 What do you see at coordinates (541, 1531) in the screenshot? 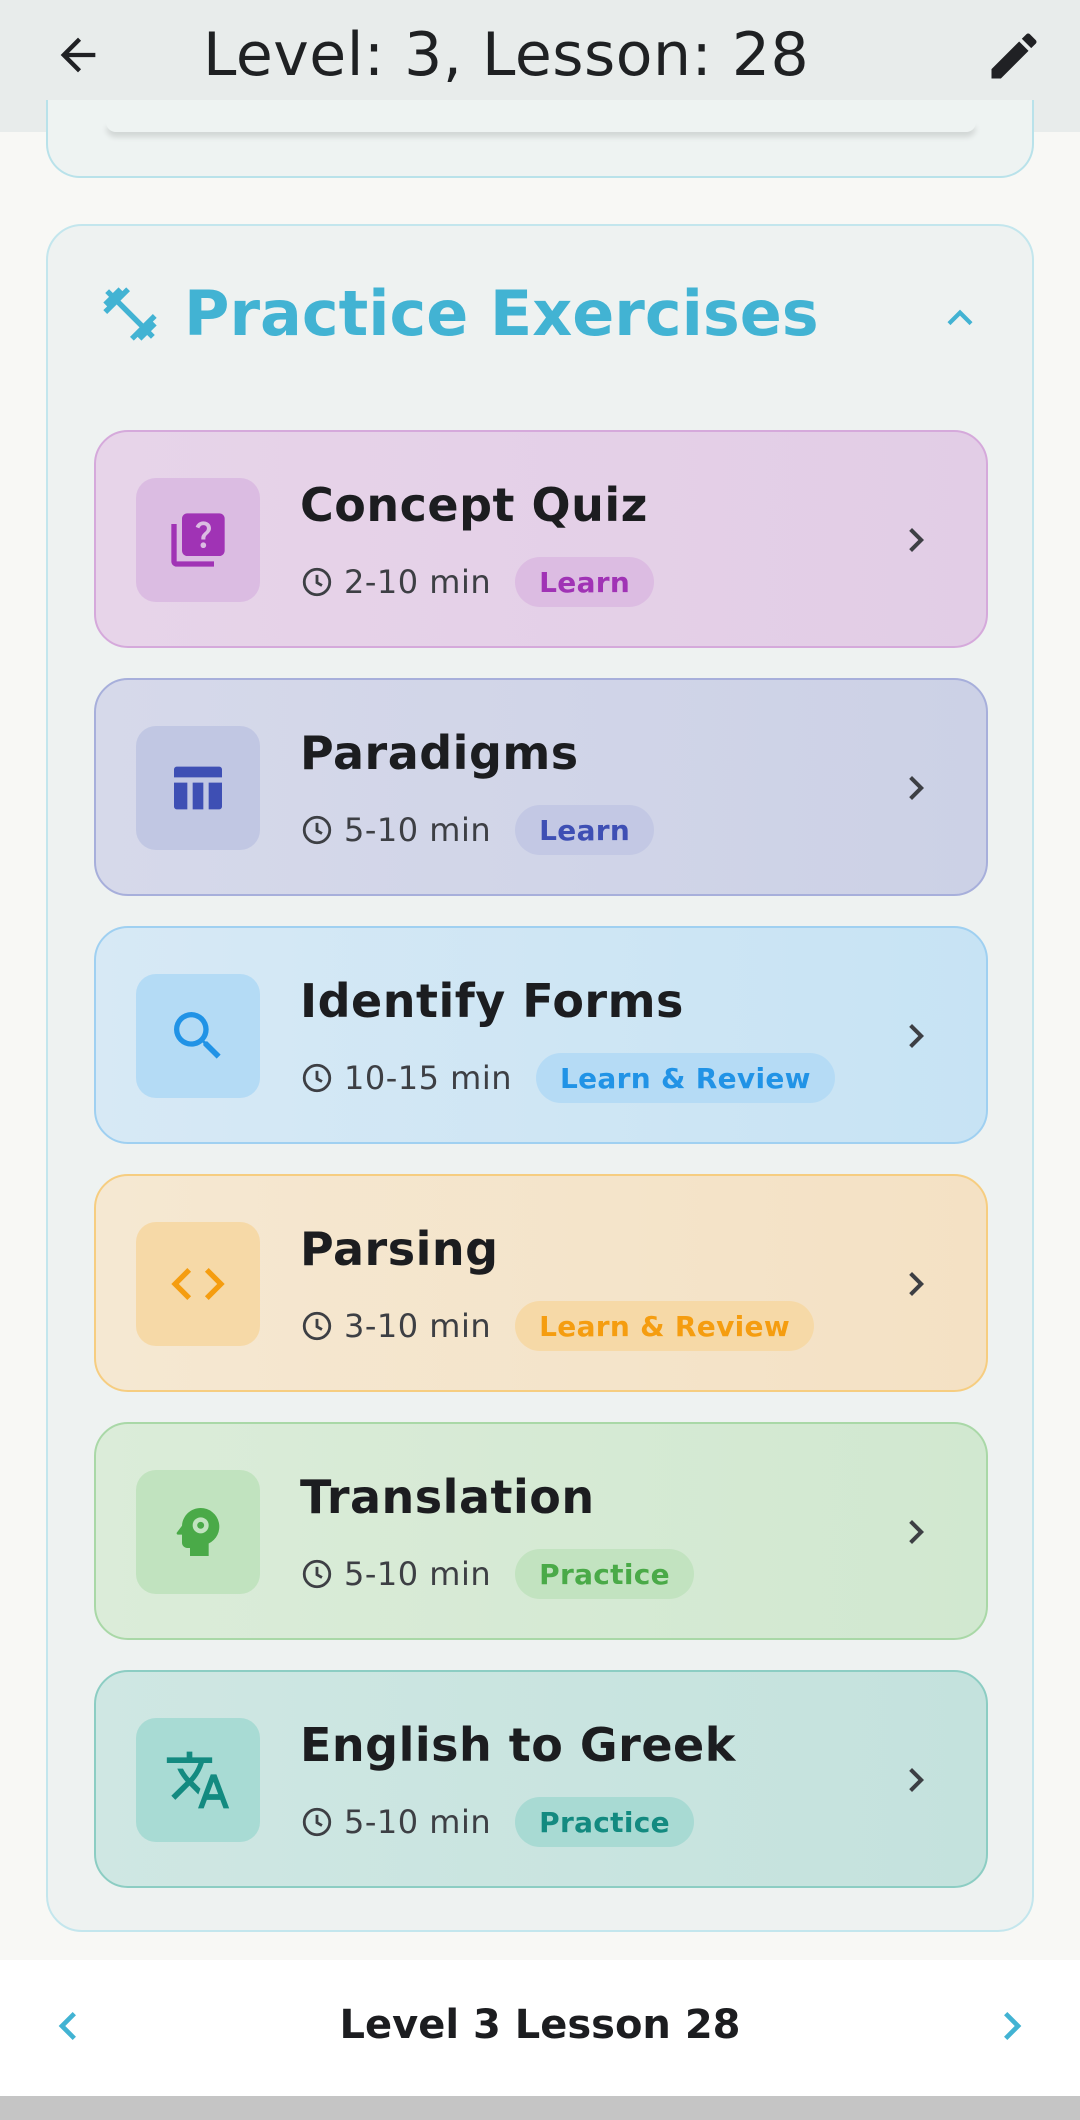
I see `exercise-card-translation: Translation 5-10 min Practice` at bounding box center [541, 1531].